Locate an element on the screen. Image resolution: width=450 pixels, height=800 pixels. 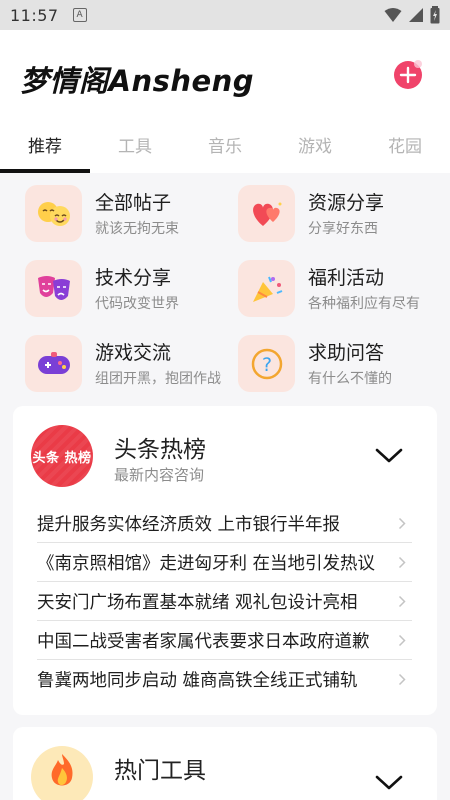
category-all-posts: 全部帖子 就该无拘无束 is located at coordinates (131, 214).